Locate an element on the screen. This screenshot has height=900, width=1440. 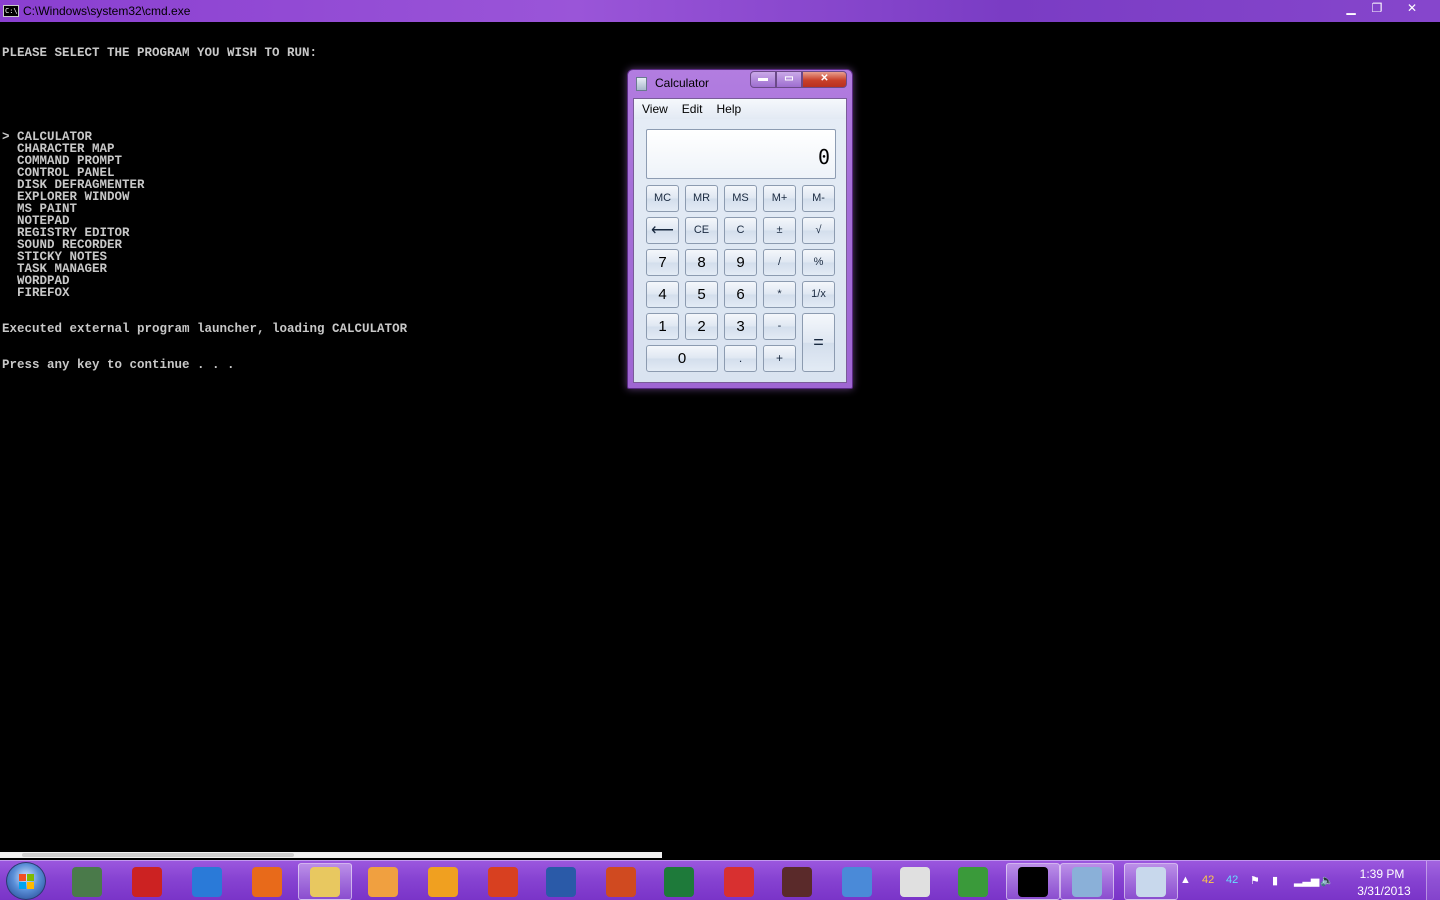
horizontal-scrollbar is located at coordinates (331, 855).